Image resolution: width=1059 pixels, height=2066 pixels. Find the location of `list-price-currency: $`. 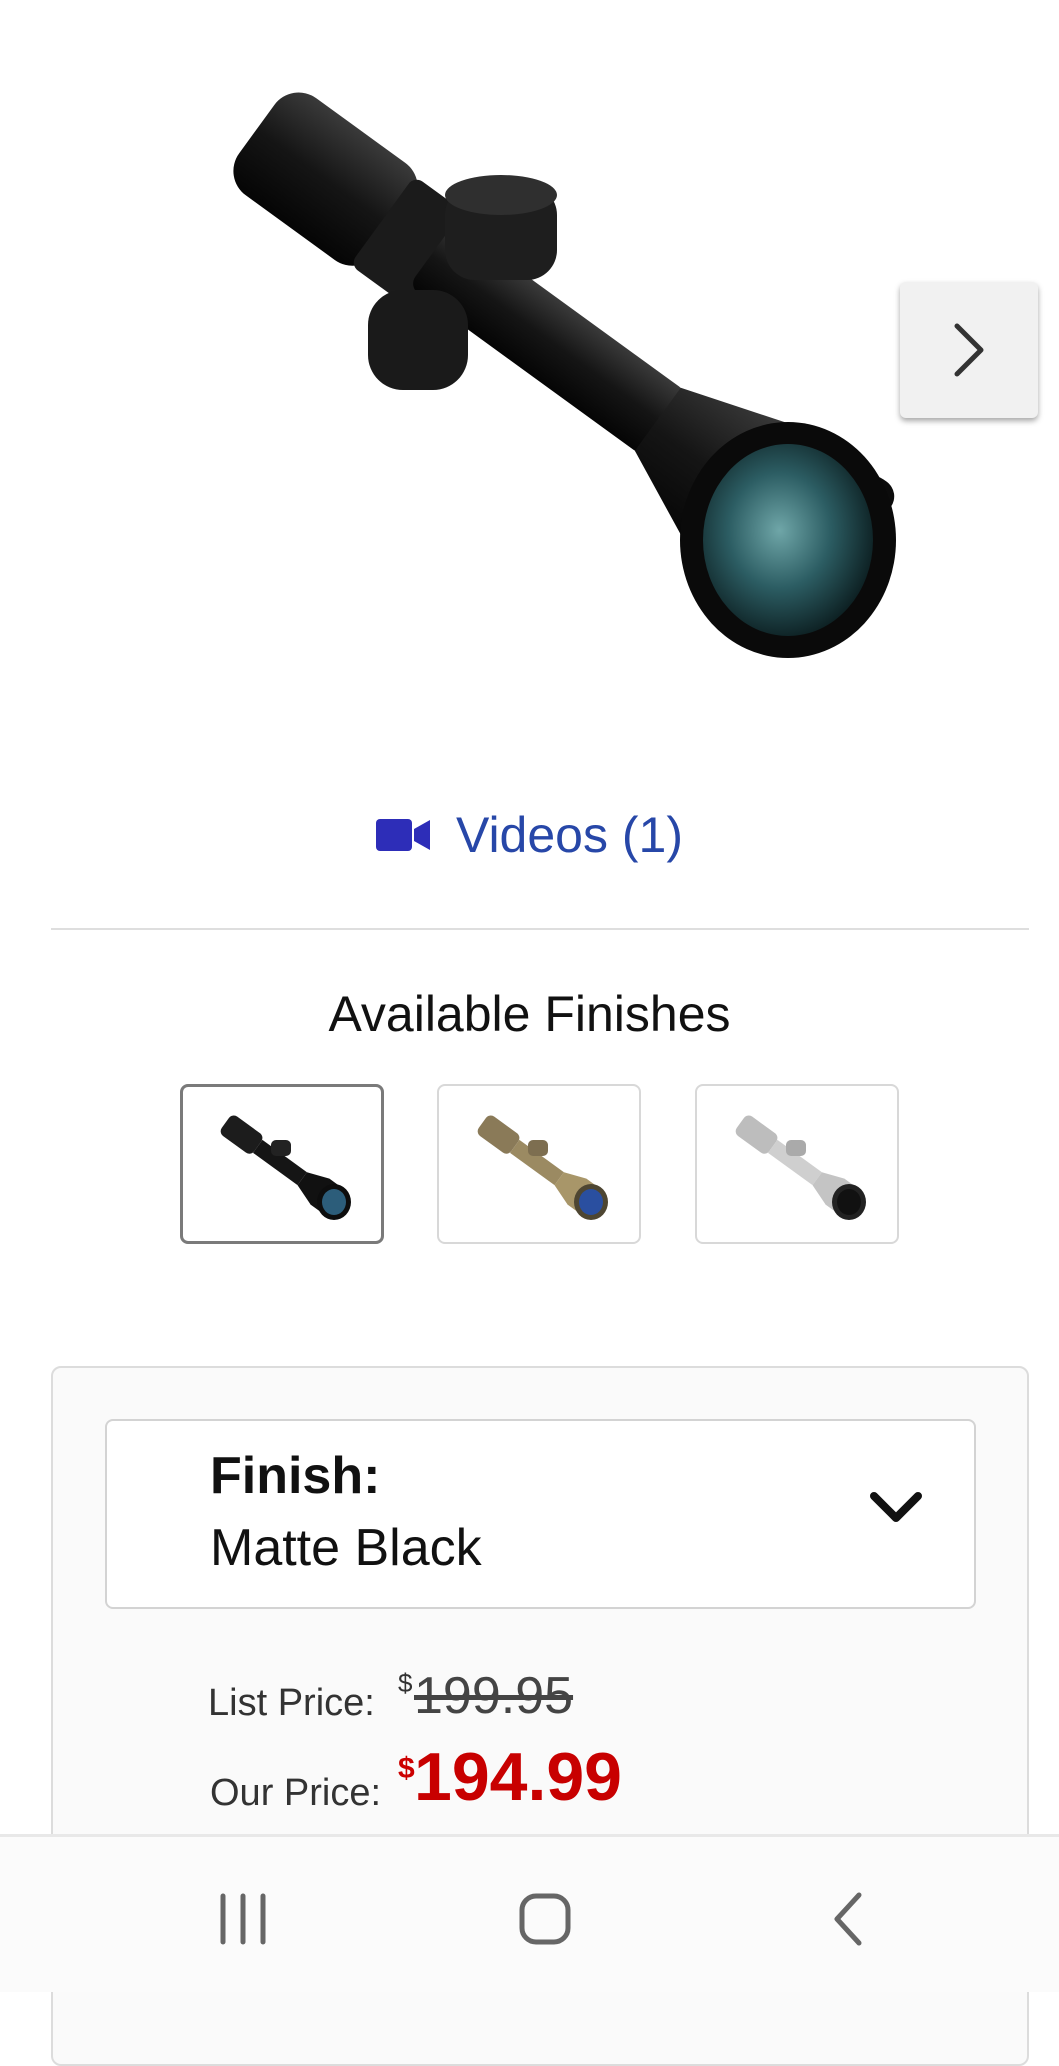

list-price-currency: $ is located at coordinates (405, 1683).